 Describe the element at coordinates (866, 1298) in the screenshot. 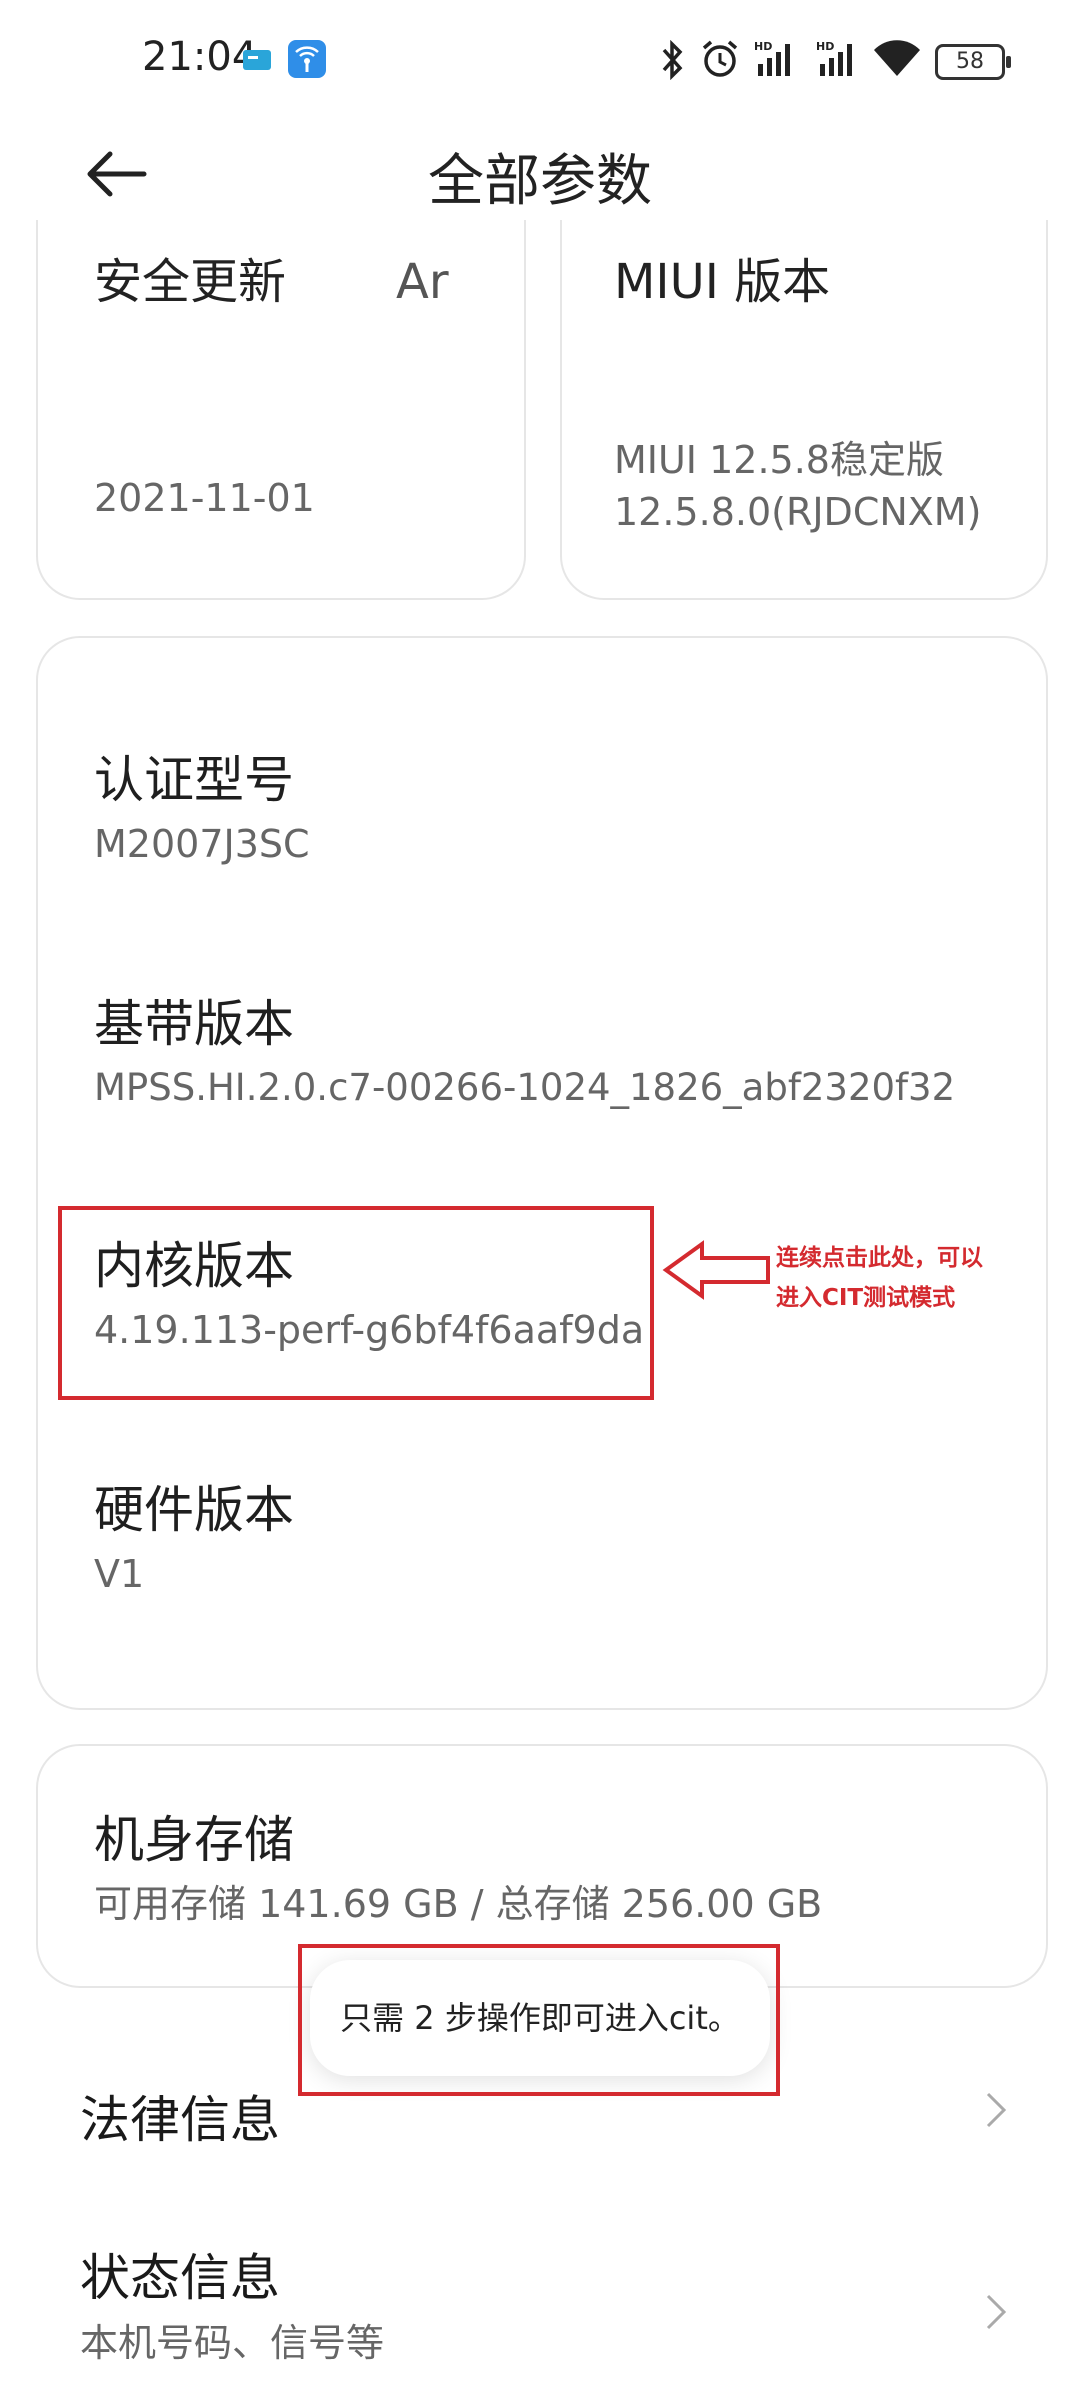

I see `annotation-line2: 进入CIT测试模式` at that location.